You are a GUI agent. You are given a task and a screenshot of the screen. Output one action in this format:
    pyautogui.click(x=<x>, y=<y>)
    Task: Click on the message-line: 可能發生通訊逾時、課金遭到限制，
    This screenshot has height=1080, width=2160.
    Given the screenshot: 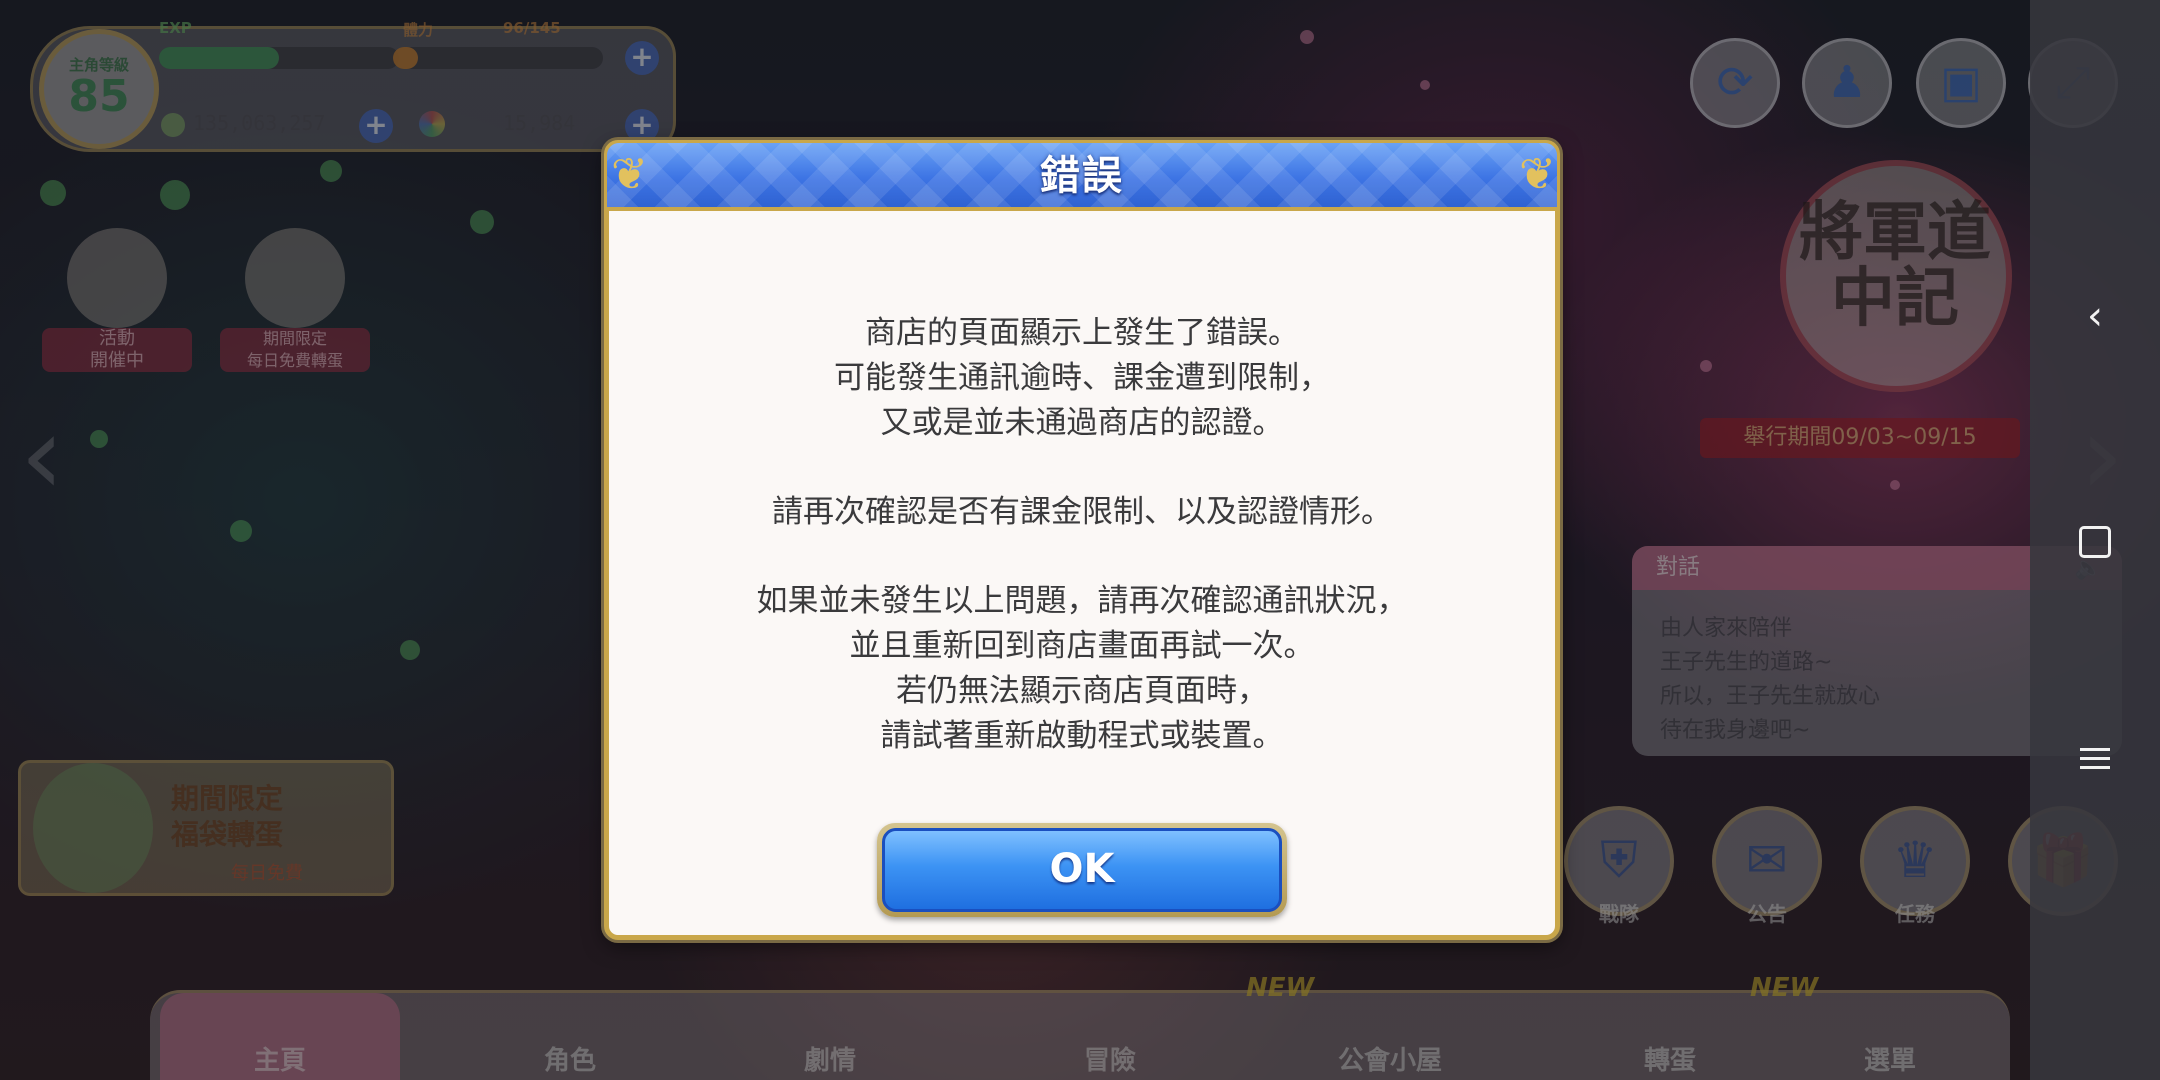 What is the action you would take?
    pyautogui.click(x=1082, y=378)
    